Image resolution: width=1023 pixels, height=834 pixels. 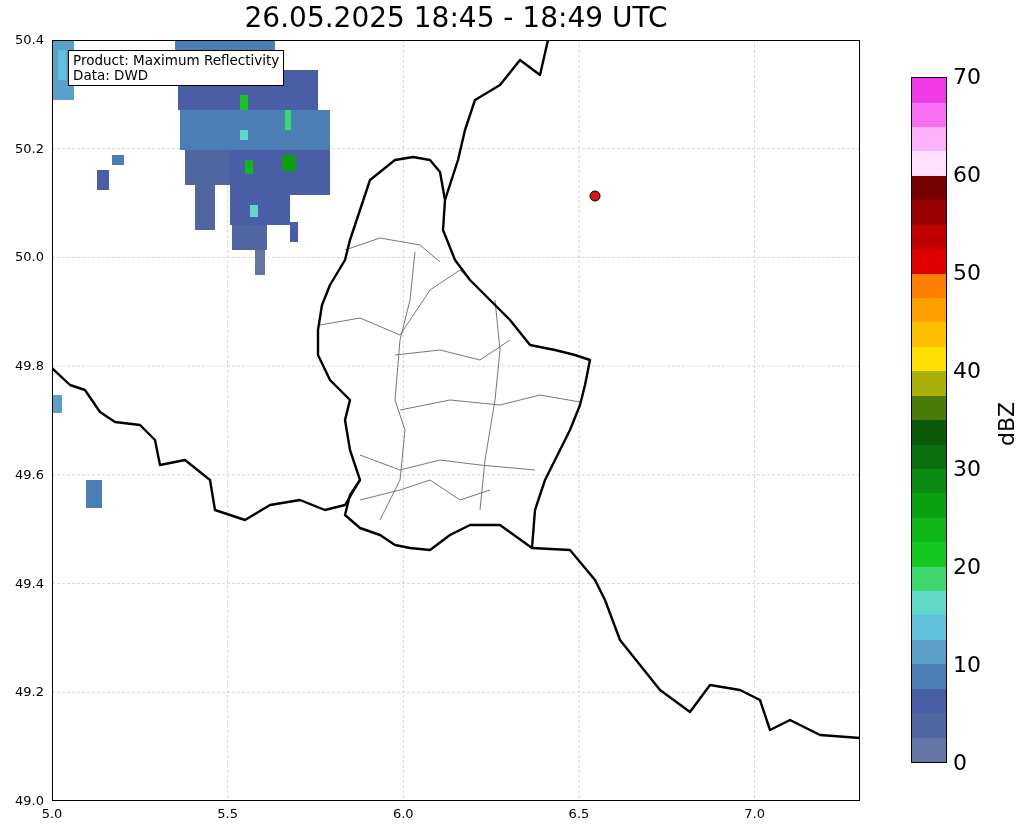 I want to click on y-tick-label: 49.6, so click(x=29, y=474).